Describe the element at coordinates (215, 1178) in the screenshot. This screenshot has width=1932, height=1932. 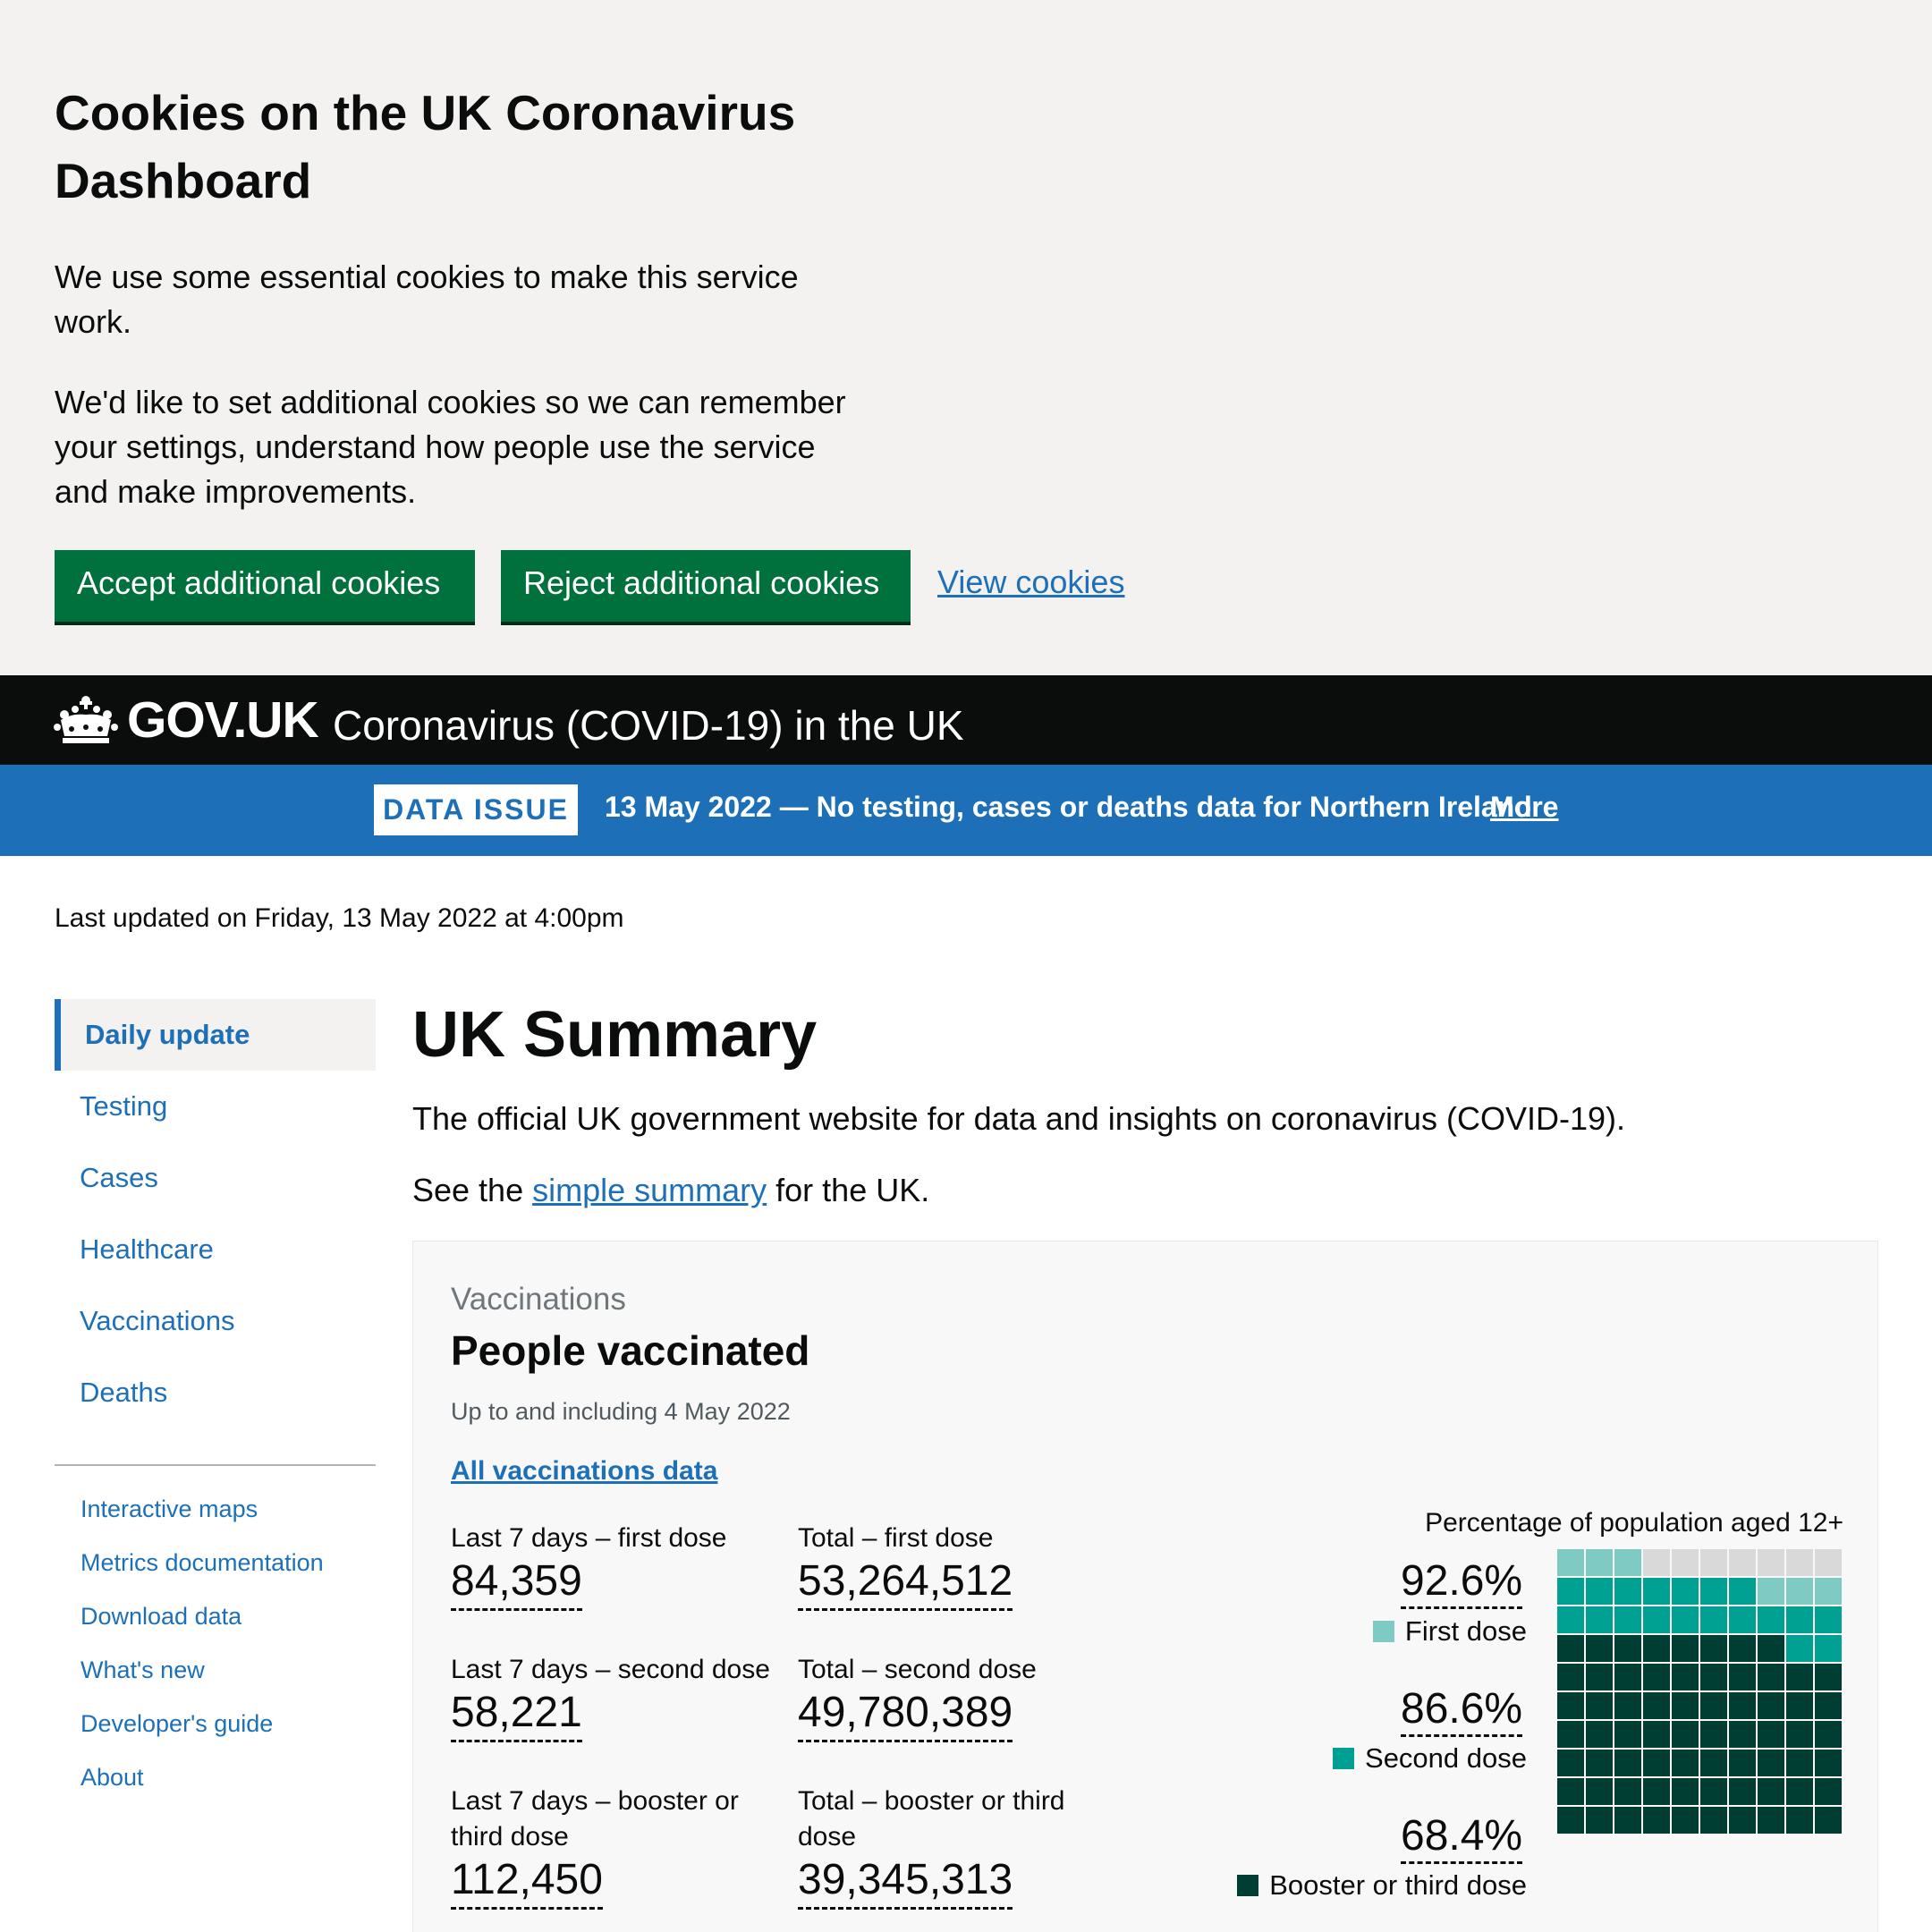
I see `sidebar-item-cases: Cases` at that location.